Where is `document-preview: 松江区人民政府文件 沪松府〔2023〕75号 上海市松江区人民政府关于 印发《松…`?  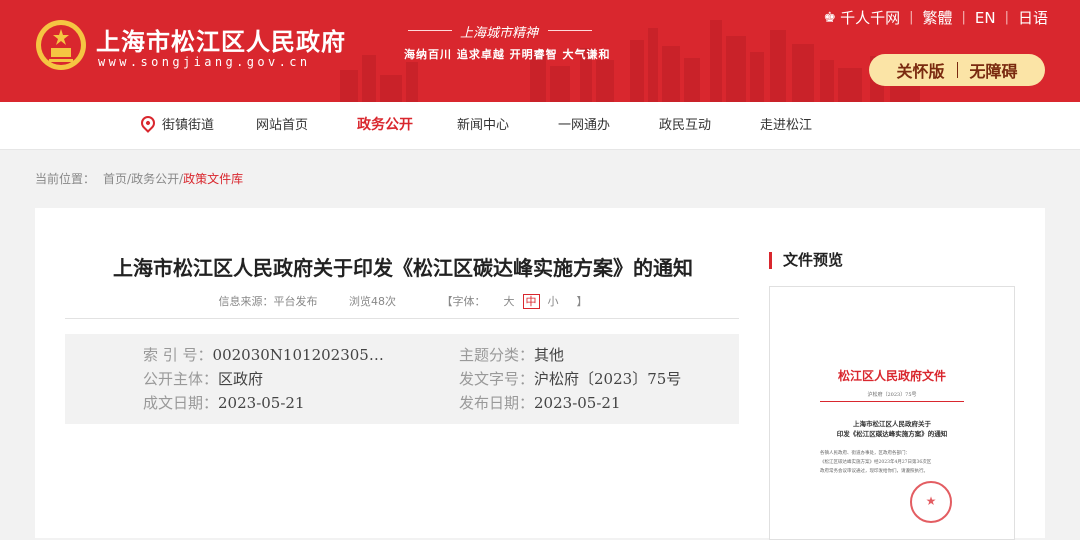 document-preview: 松江区人民政府文件 沪松府〔2023〕75号 上海市松江区人民政府关于 印发《松… is located at coordinates (892, 413).